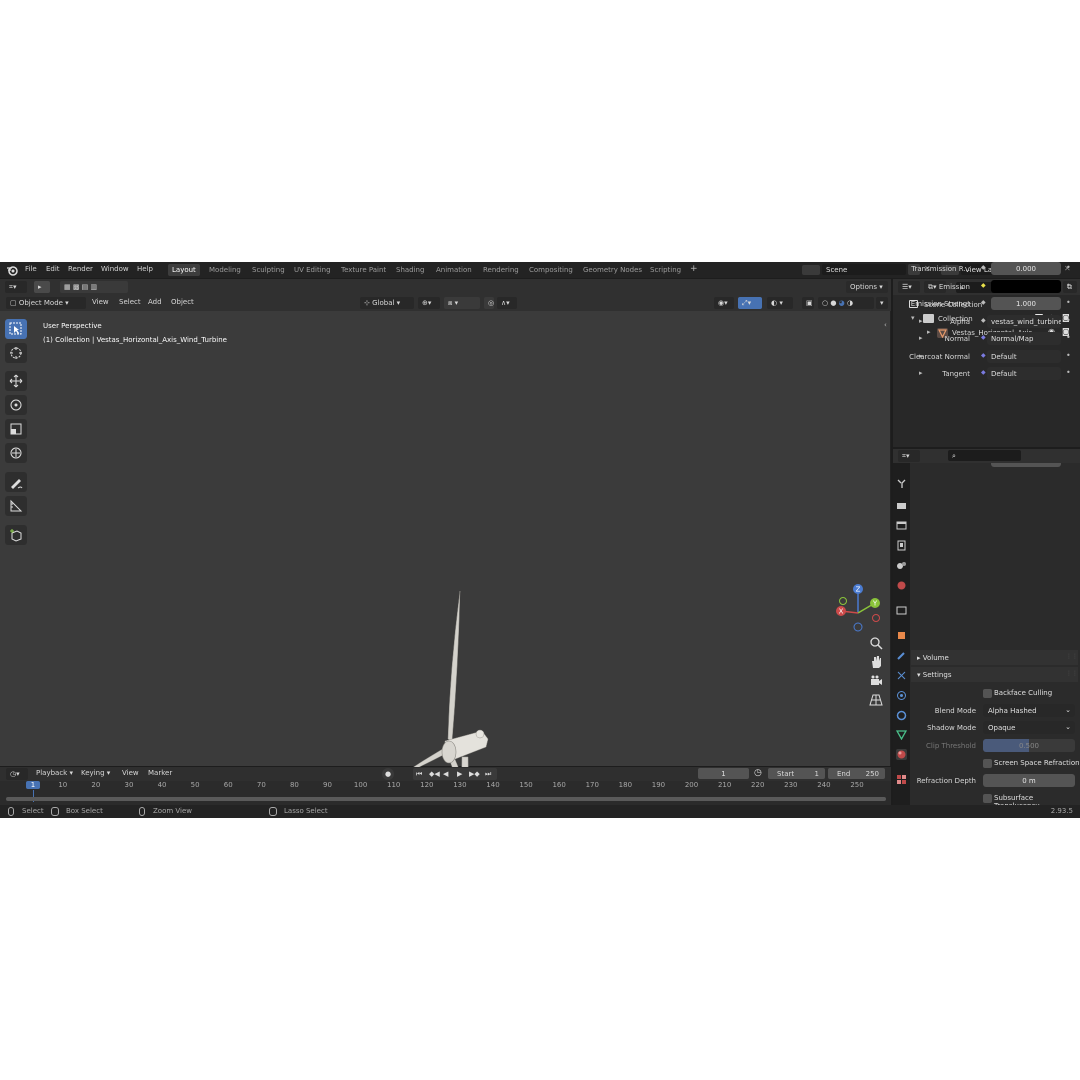 The width and height of the screenshot is (1080, 1080). I want to click on tab-uv-editing: UV Editing, so click(312, 270).